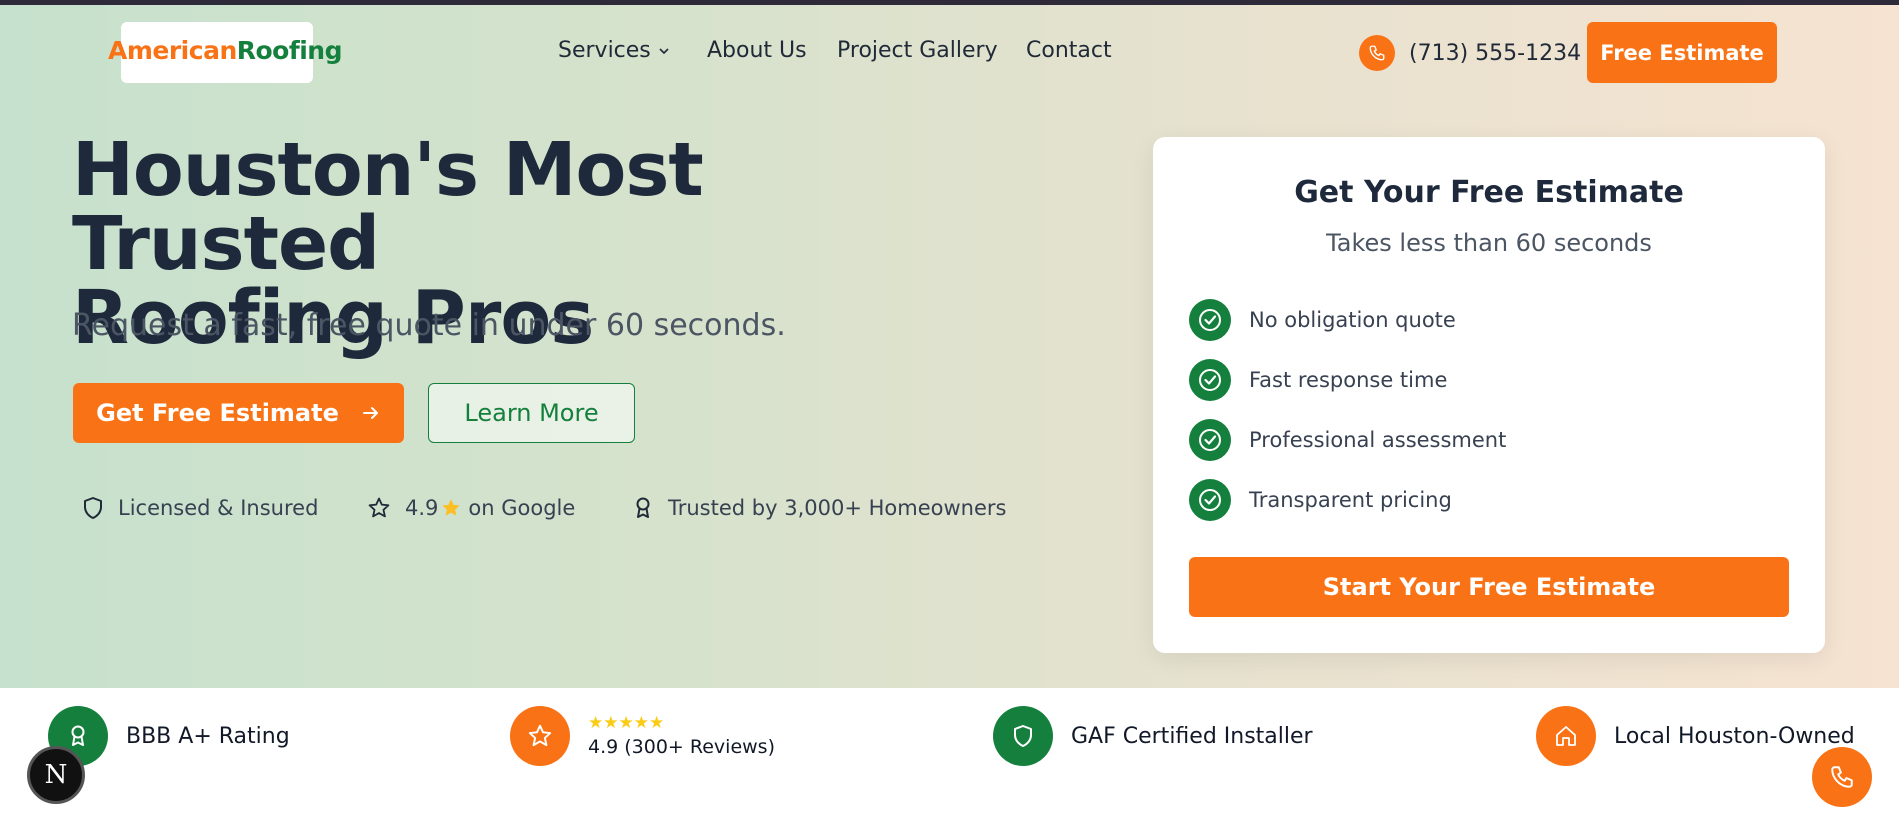 Image resolution: width=1899 pixels, height=820 pixels. What do you see at coordinates (1682, 52) in the screenshot?
I see `header-free-estimate-button: Free Estimate` at bounding box center [1682, 52].